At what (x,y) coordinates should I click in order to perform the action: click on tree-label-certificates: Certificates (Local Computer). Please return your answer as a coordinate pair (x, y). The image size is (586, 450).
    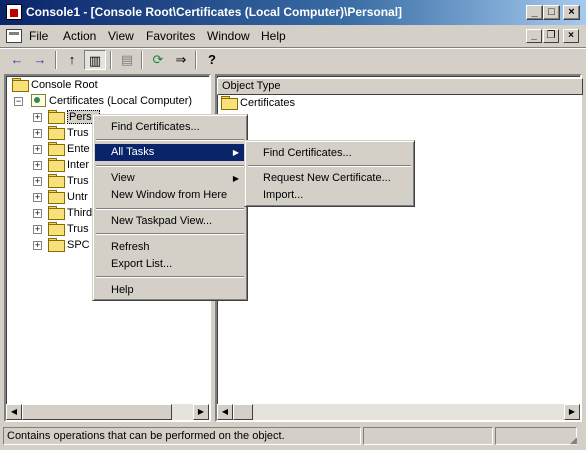
    Looking at the image, I should click on (121, 101).